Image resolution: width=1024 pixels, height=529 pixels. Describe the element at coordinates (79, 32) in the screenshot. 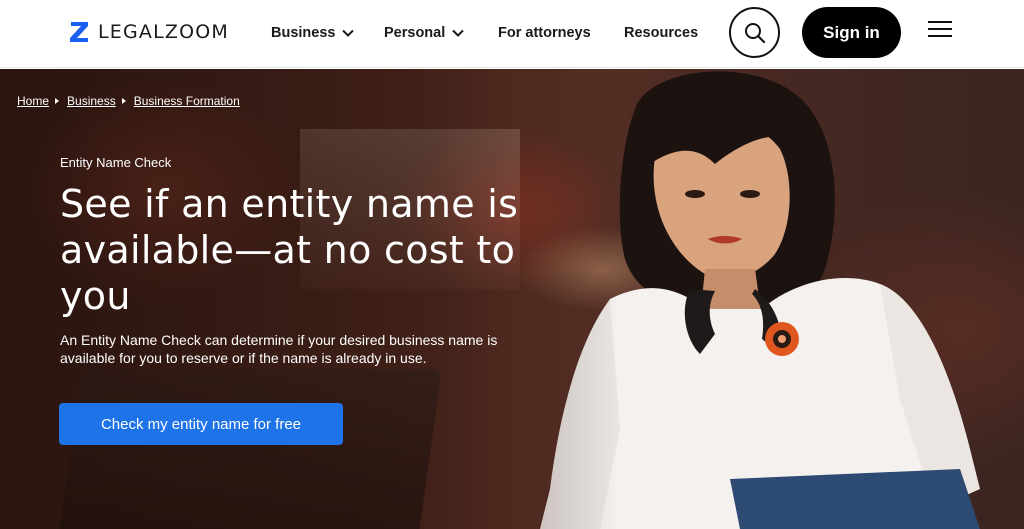

I see `legalzoom-z-icon` at that location.